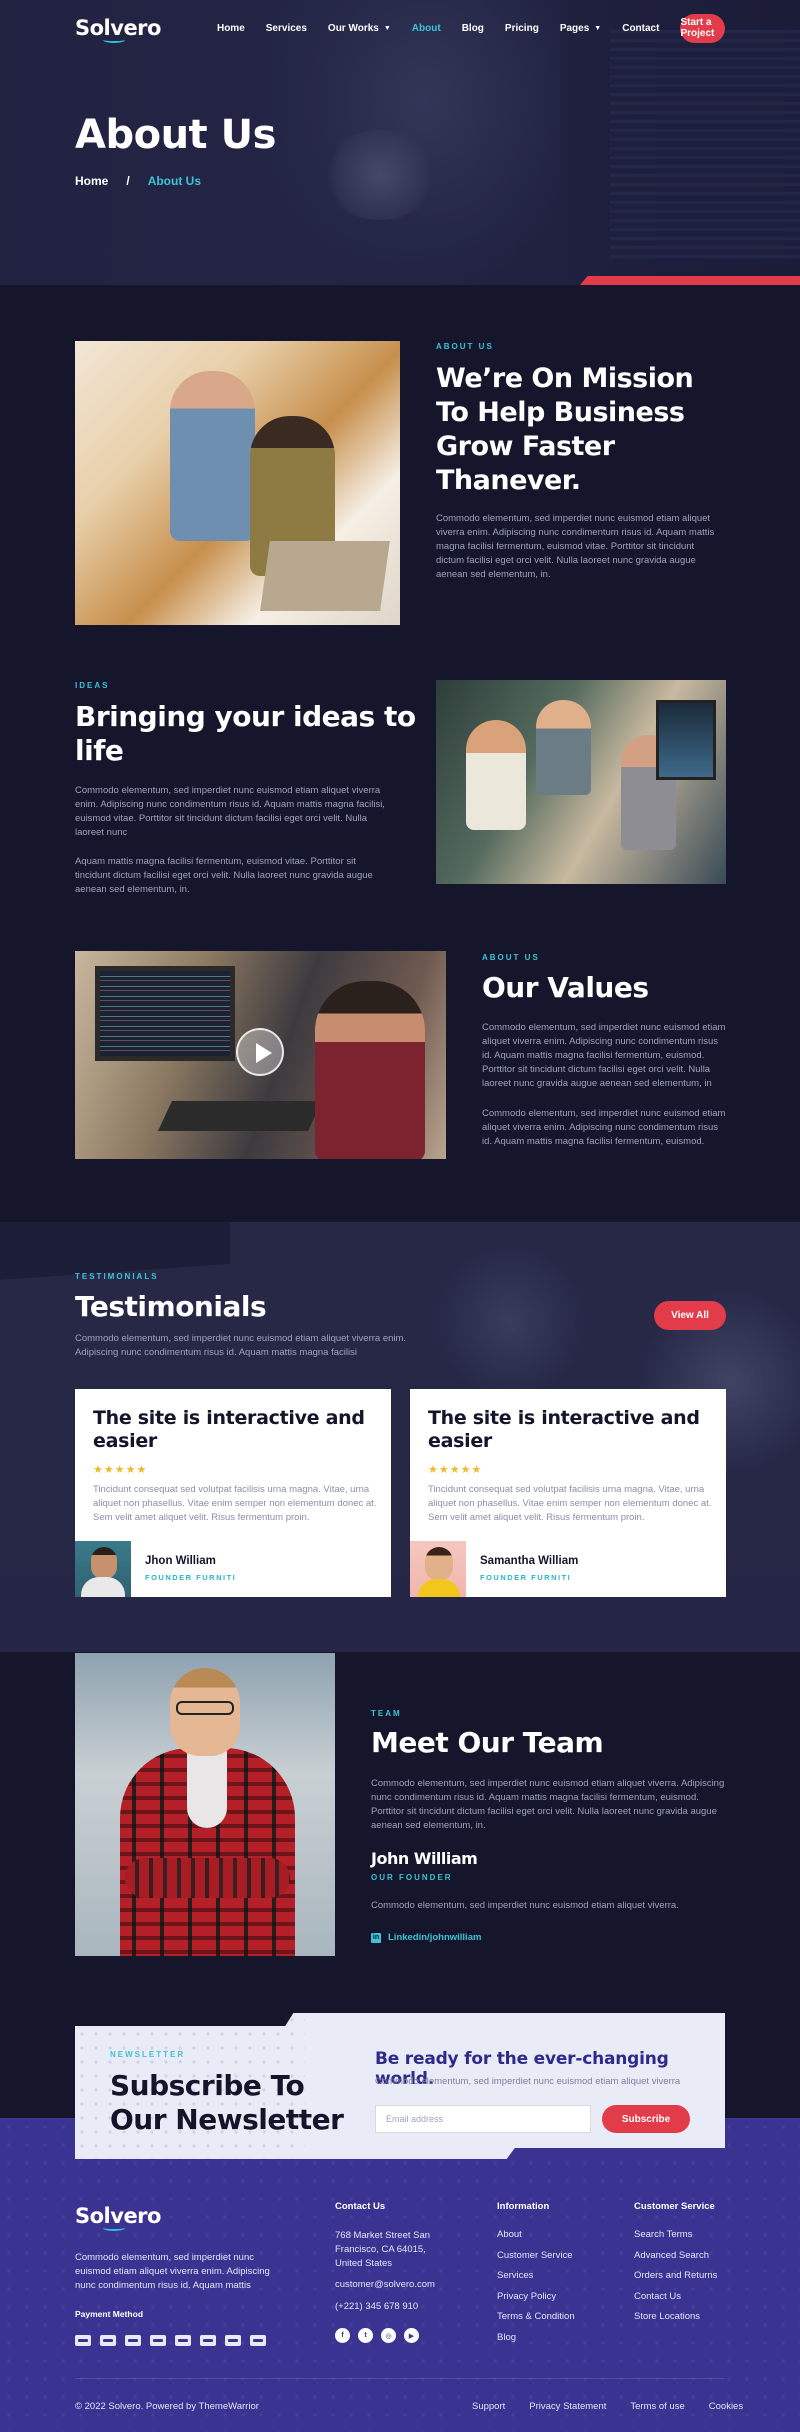  Describe the element at coordinates (675, 2296) in the screenshot. I see `footer-link-contact-us: Contact Us` at that location.